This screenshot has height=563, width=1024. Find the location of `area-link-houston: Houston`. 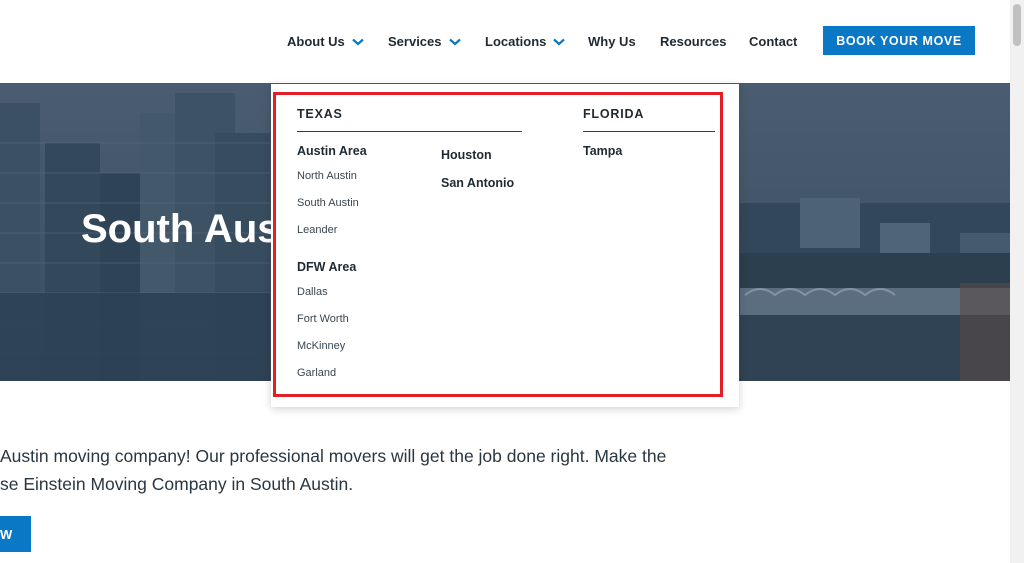

area-link-houston: Houston is located at coordinates (466, 155).